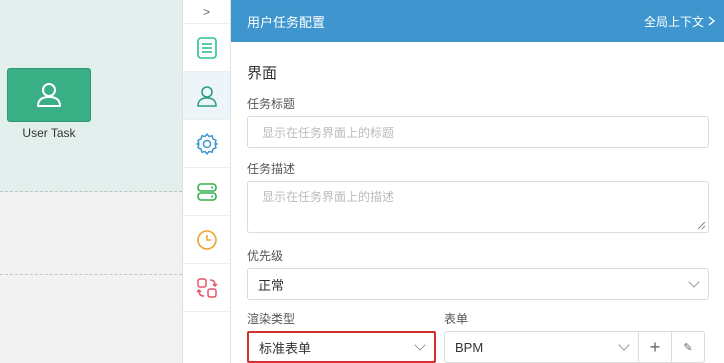 The height and width of the screenshot is (363, 724). I want to click on edit-form-button: ✎, so click(688, 347).